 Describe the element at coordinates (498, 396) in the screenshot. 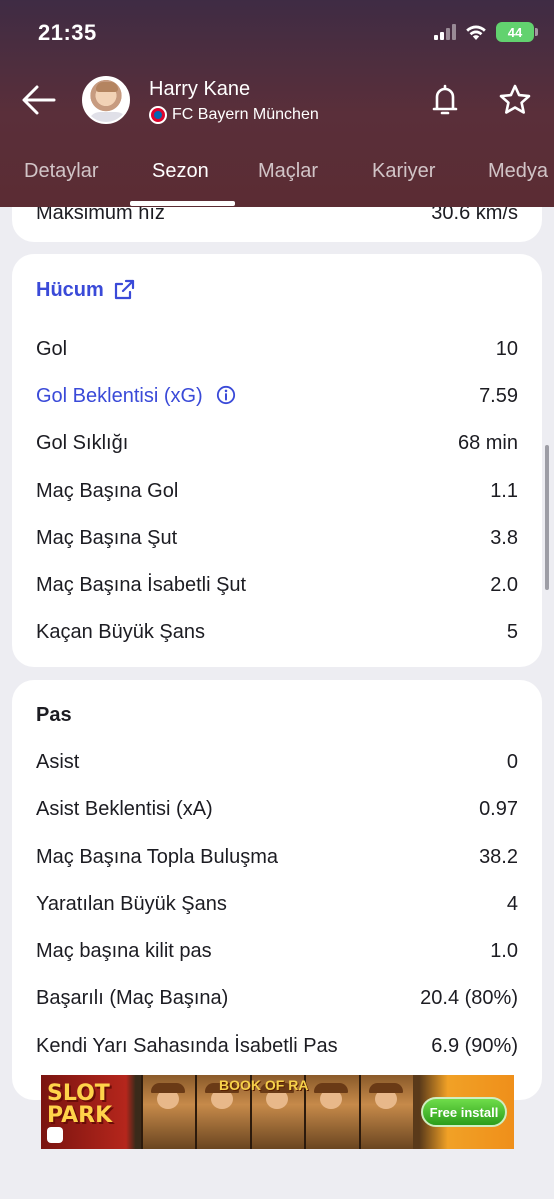

I see `stat-value: 7.59` at that location.